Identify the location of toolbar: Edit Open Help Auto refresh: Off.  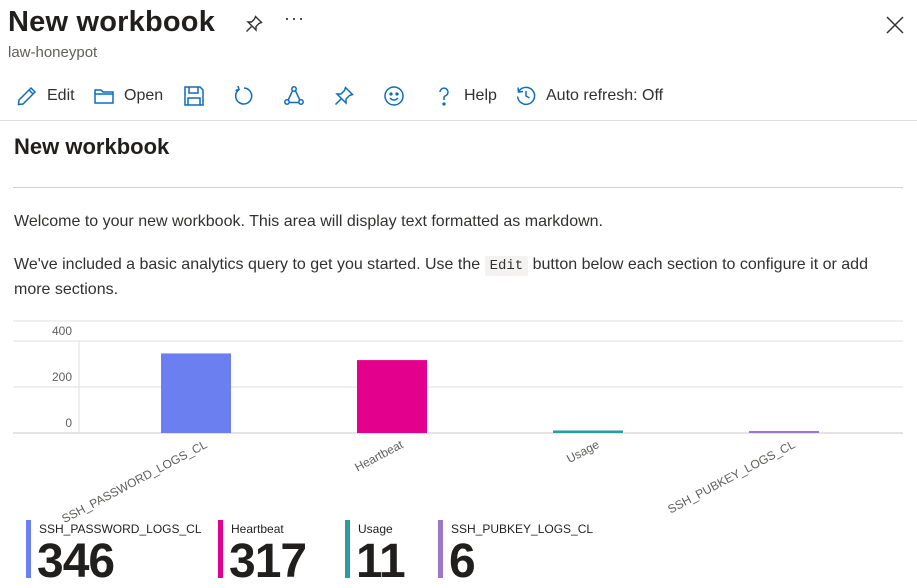
(462, 96).